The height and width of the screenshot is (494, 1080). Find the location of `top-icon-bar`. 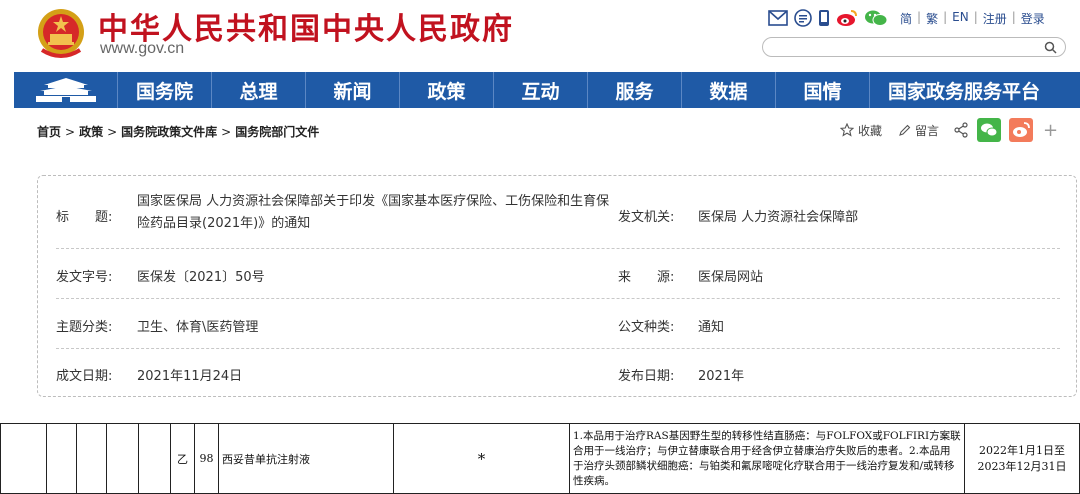

top-icon-bar is located at coordinates (828, 18).